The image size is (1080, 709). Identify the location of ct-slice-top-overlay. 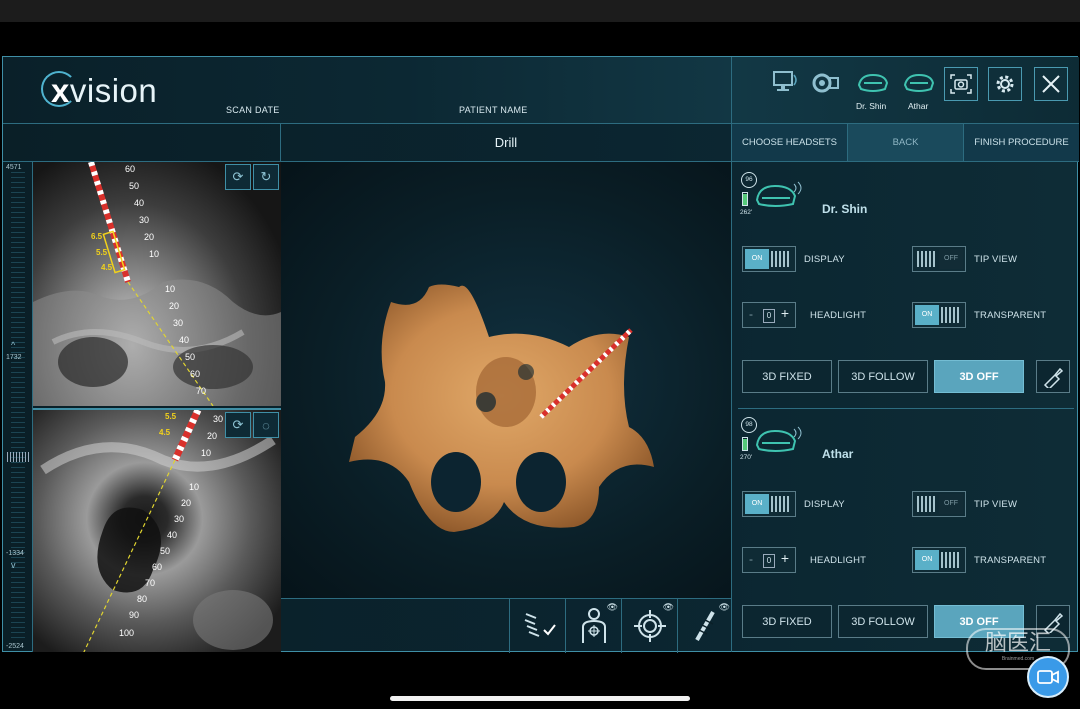
(157, 284).